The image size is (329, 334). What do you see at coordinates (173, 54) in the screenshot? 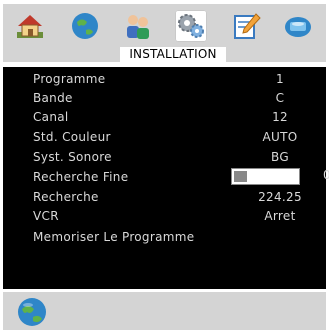
I see `active-tab-title: INSTALLATION` at bounding box center [173, 54].